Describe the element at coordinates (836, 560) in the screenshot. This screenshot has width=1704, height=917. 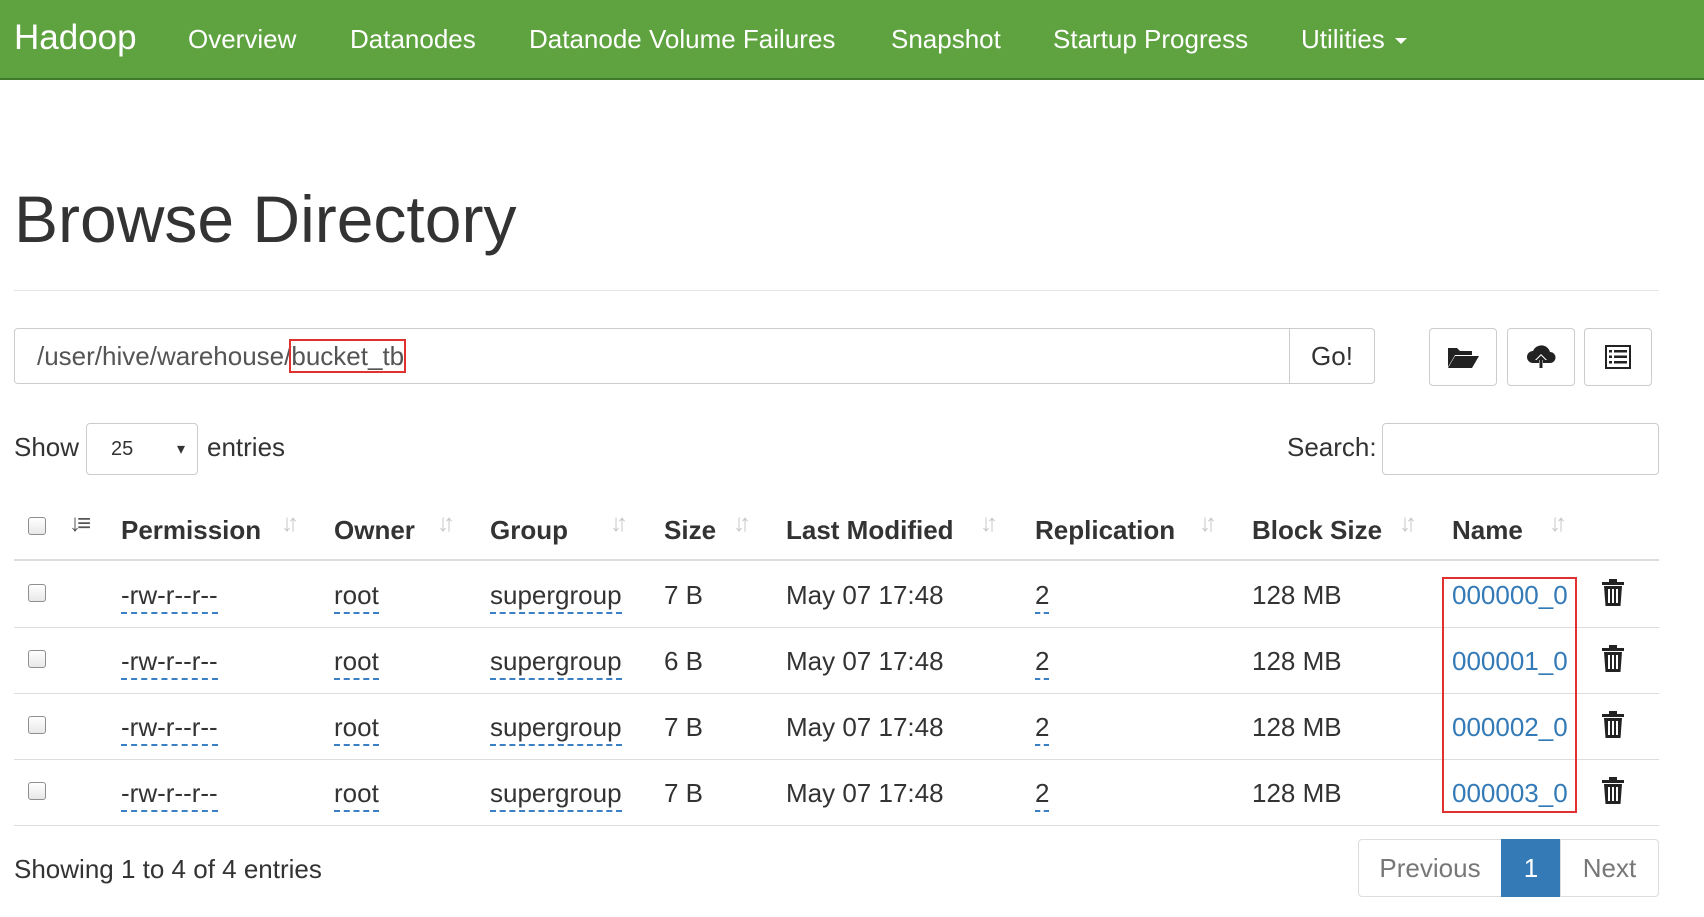
I see `header-divider` at that location.